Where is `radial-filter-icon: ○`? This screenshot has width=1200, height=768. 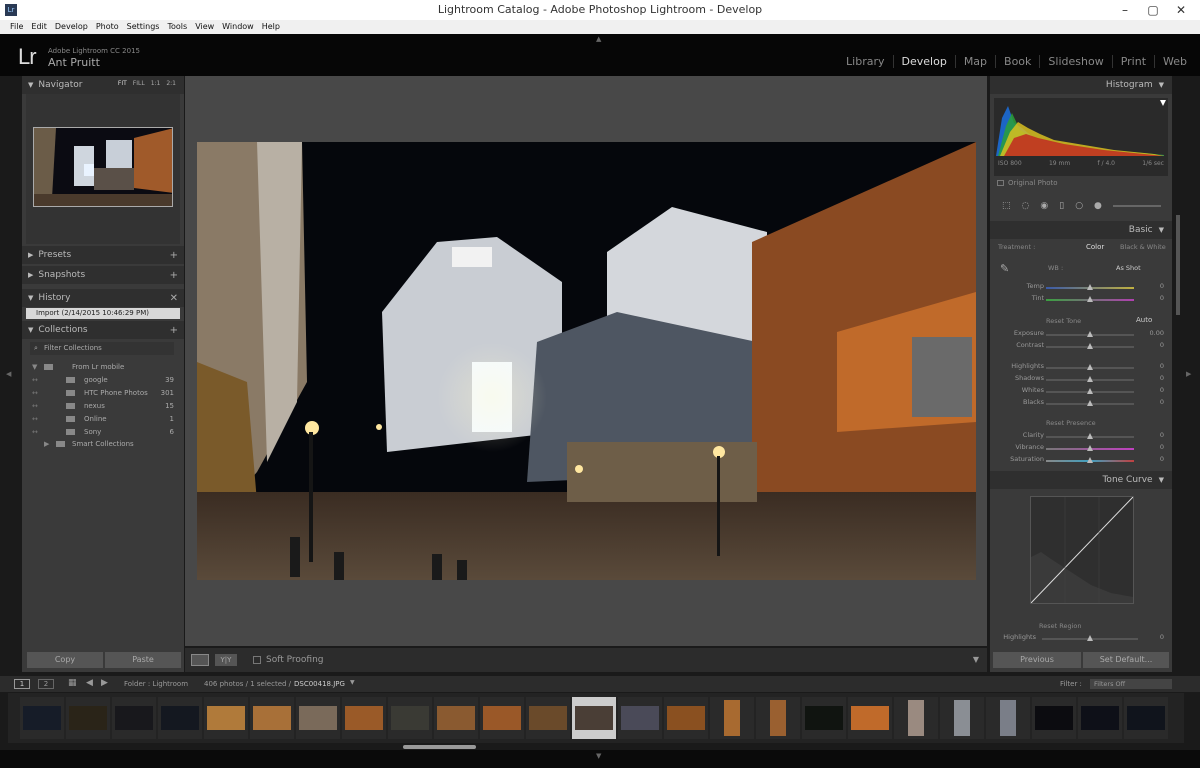
radial-filter-icon: ○ is located at coordinates (1079, 206).